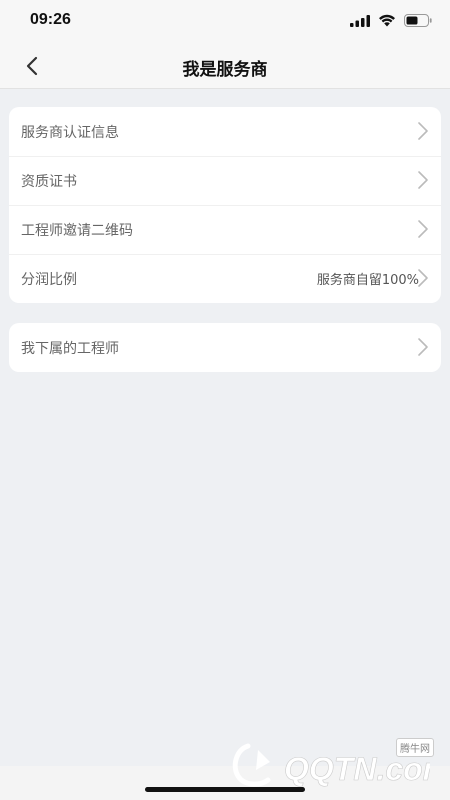  I want to click on row-label: 分润比例, so click(49, 279).